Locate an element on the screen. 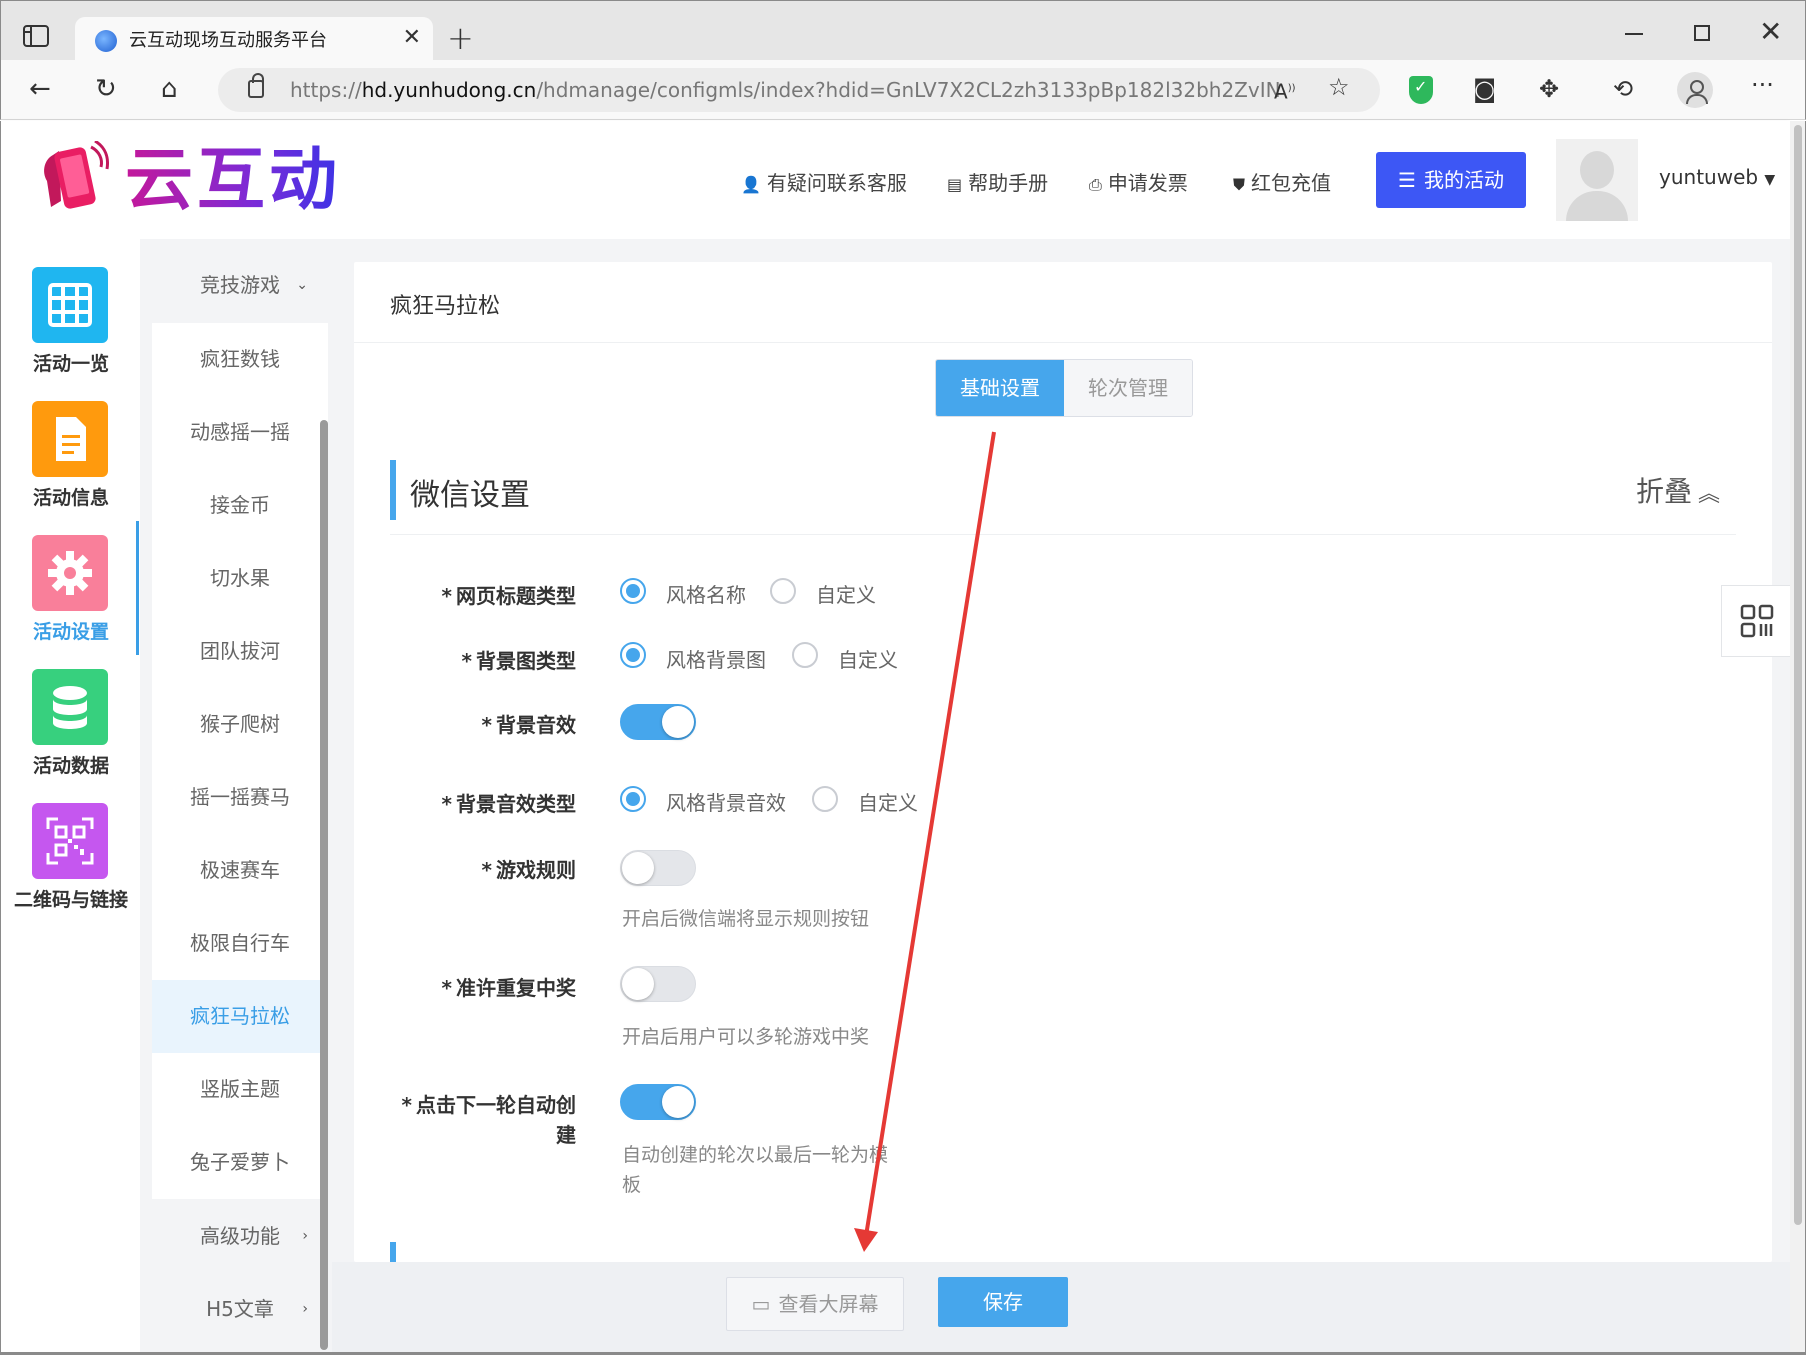  shield-extension-icon is located at coordinates (1421, 90).